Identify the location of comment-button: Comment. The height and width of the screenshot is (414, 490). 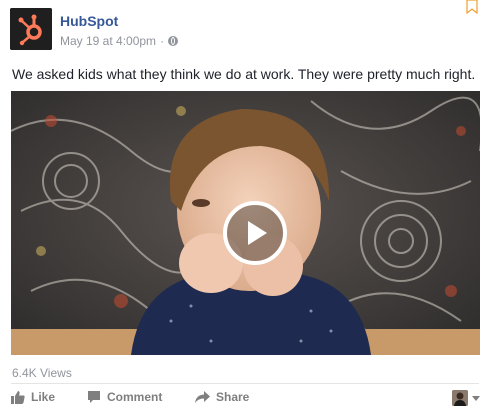
(124, 397).